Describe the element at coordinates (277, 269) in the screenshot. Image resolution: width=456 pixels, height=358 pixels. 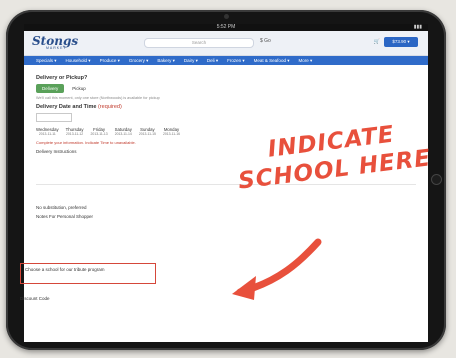
I see `annotation-arrow-icon` at that location.